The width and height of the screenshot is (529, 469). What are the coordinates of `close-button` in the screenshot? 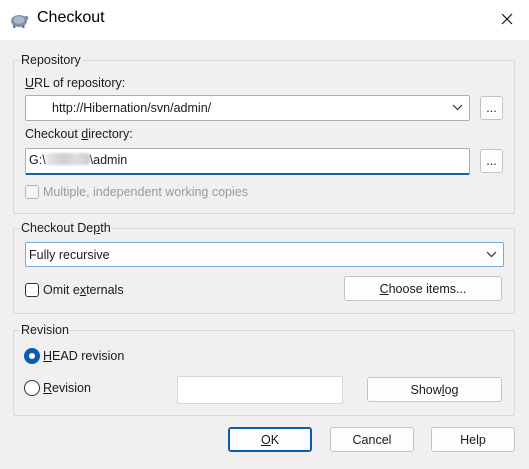 It's located at (506, 19).